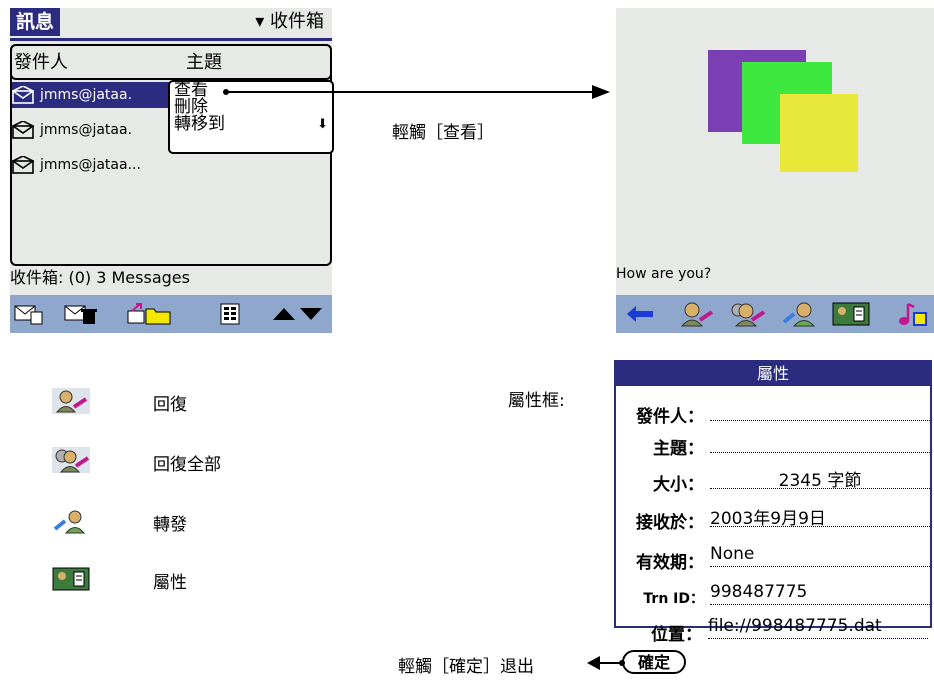  I want to click on prop-row-expiry: 有效期： None, so click(774, 557).